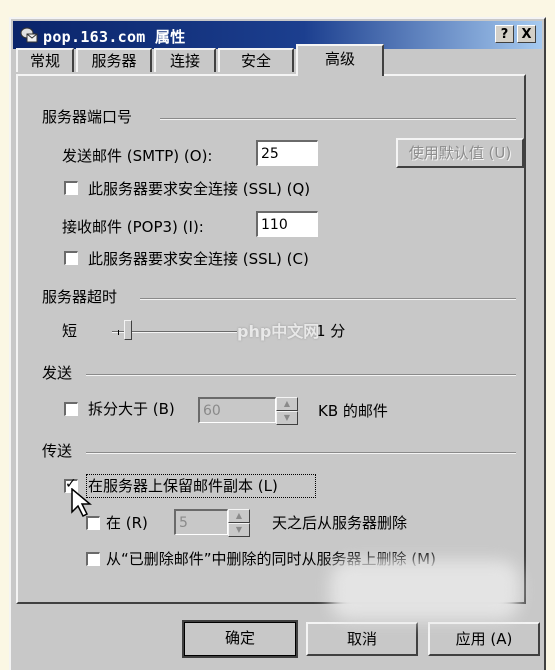  I want to click on smtp-ssl-checkbox, so click(71, 188).